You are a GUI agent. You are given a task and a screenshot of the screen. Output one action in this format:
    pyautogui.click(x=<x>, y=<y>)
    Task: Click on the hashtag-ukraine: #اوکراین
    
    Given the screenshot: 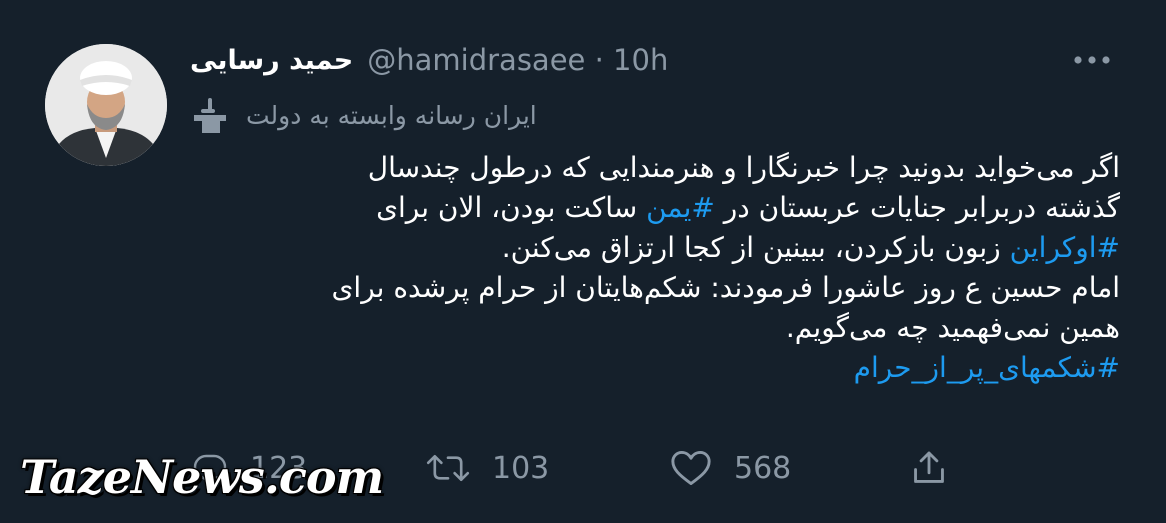 What is the action you would take?
    pyautogui.click(x=1065, y=247)
    